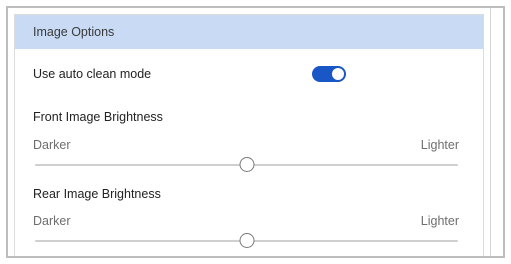  I want to click on scroll-divider, so click(490, 132).